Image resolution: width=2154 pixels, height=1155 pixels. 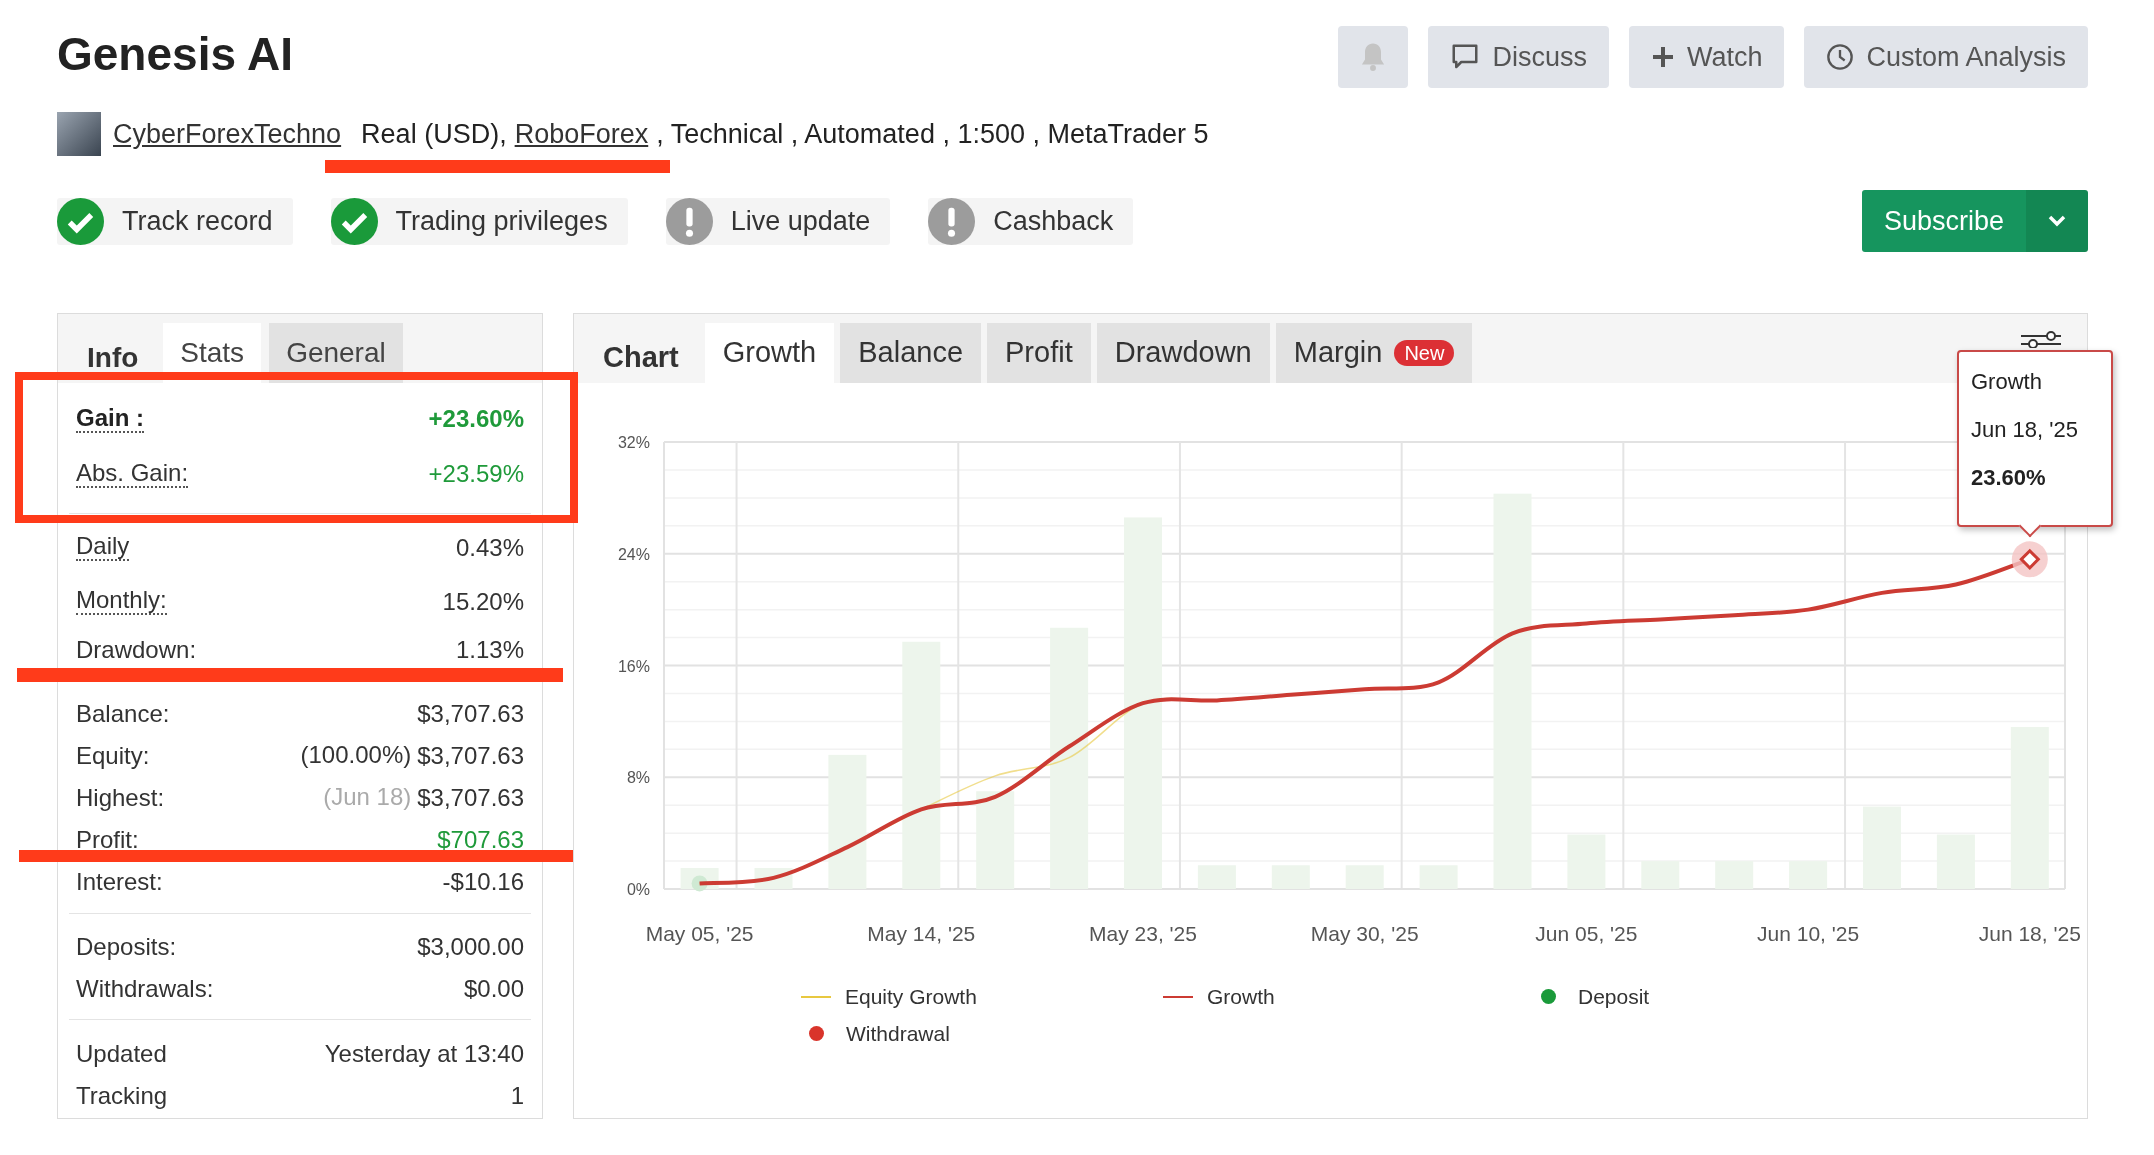 I want to click on stat-value: +23.60%, so click(x=476, y=418).